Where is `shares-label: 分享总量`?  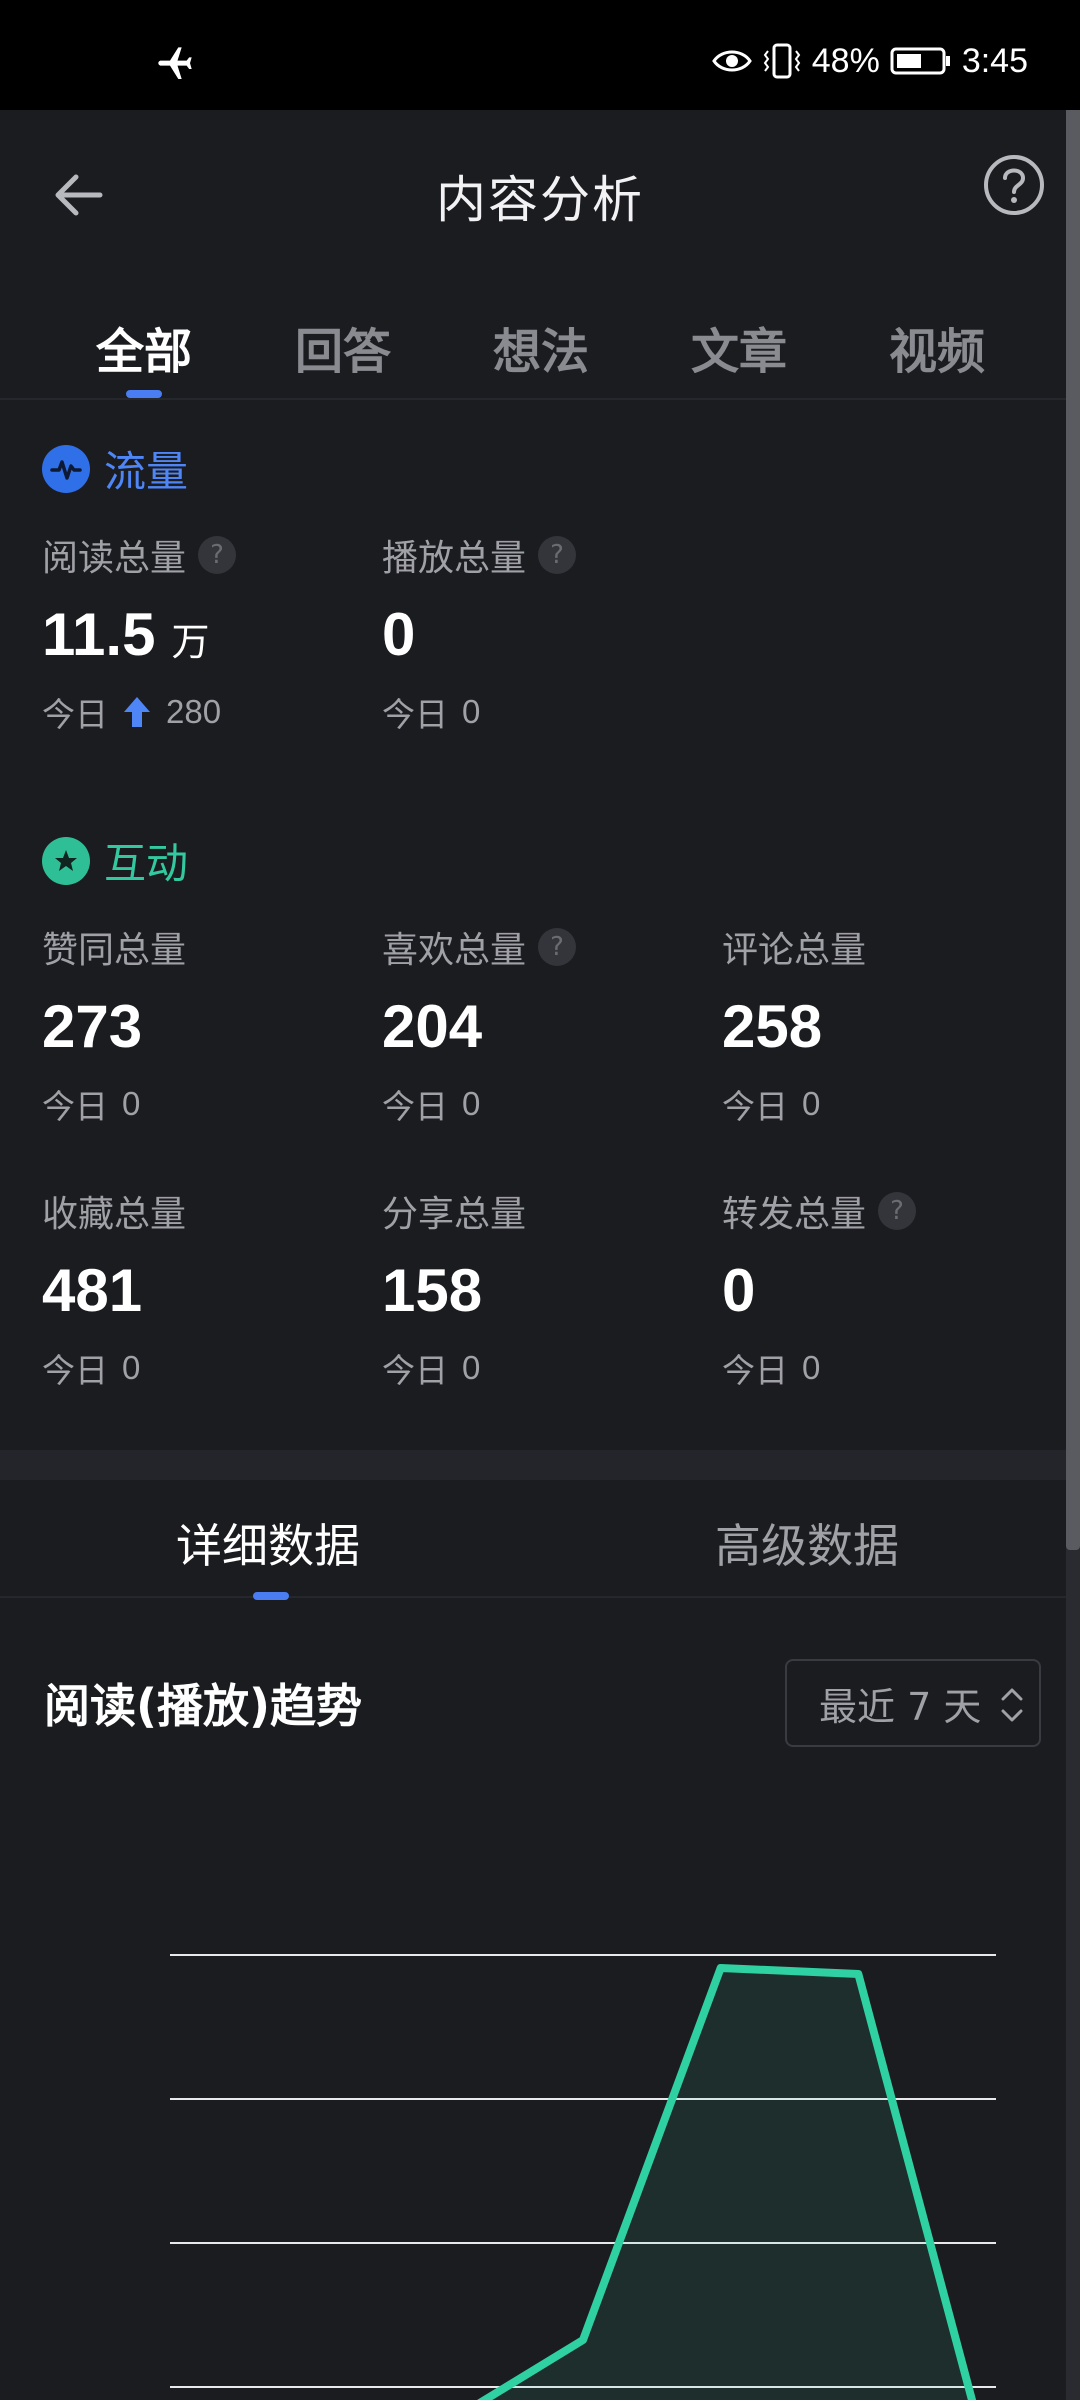 shares-label: 分享总量 is located at coordinates (454, 1214).